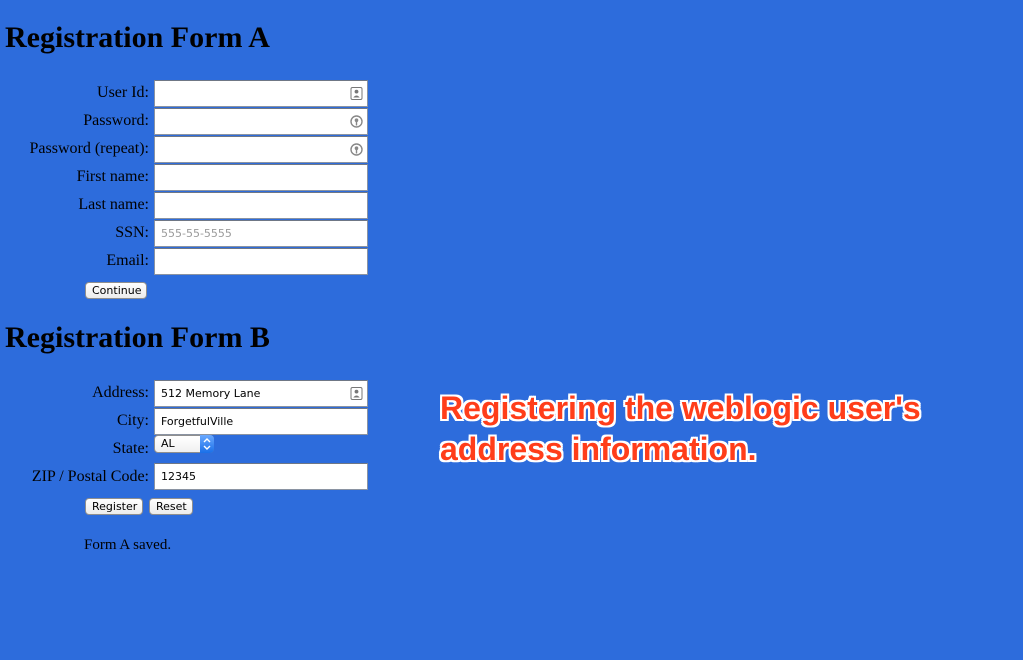  I want to click on password-repeat-input, so click(261, 149).